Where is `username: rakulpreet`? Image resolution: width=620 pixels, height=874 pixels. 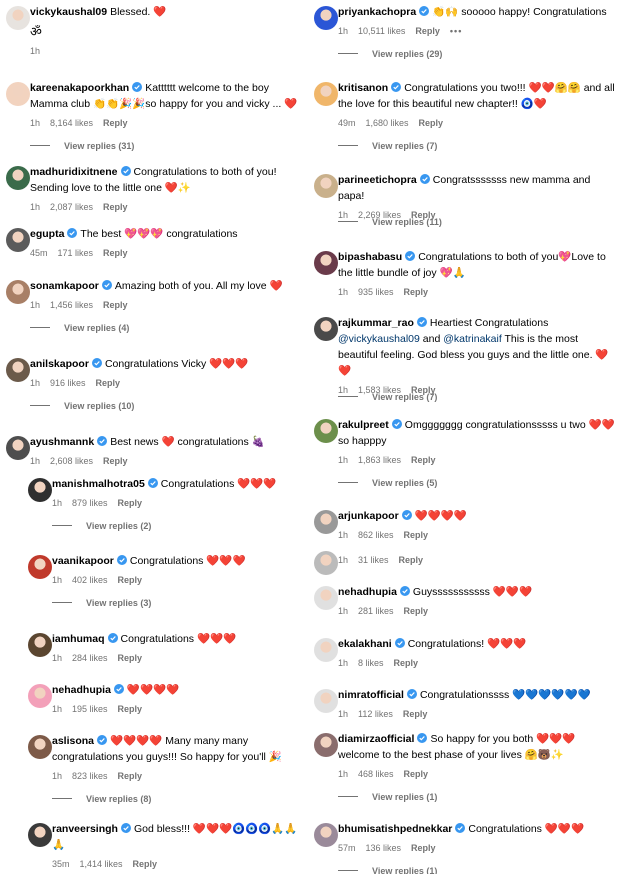 username: rakulpreet is located at coordinates (363, 425).